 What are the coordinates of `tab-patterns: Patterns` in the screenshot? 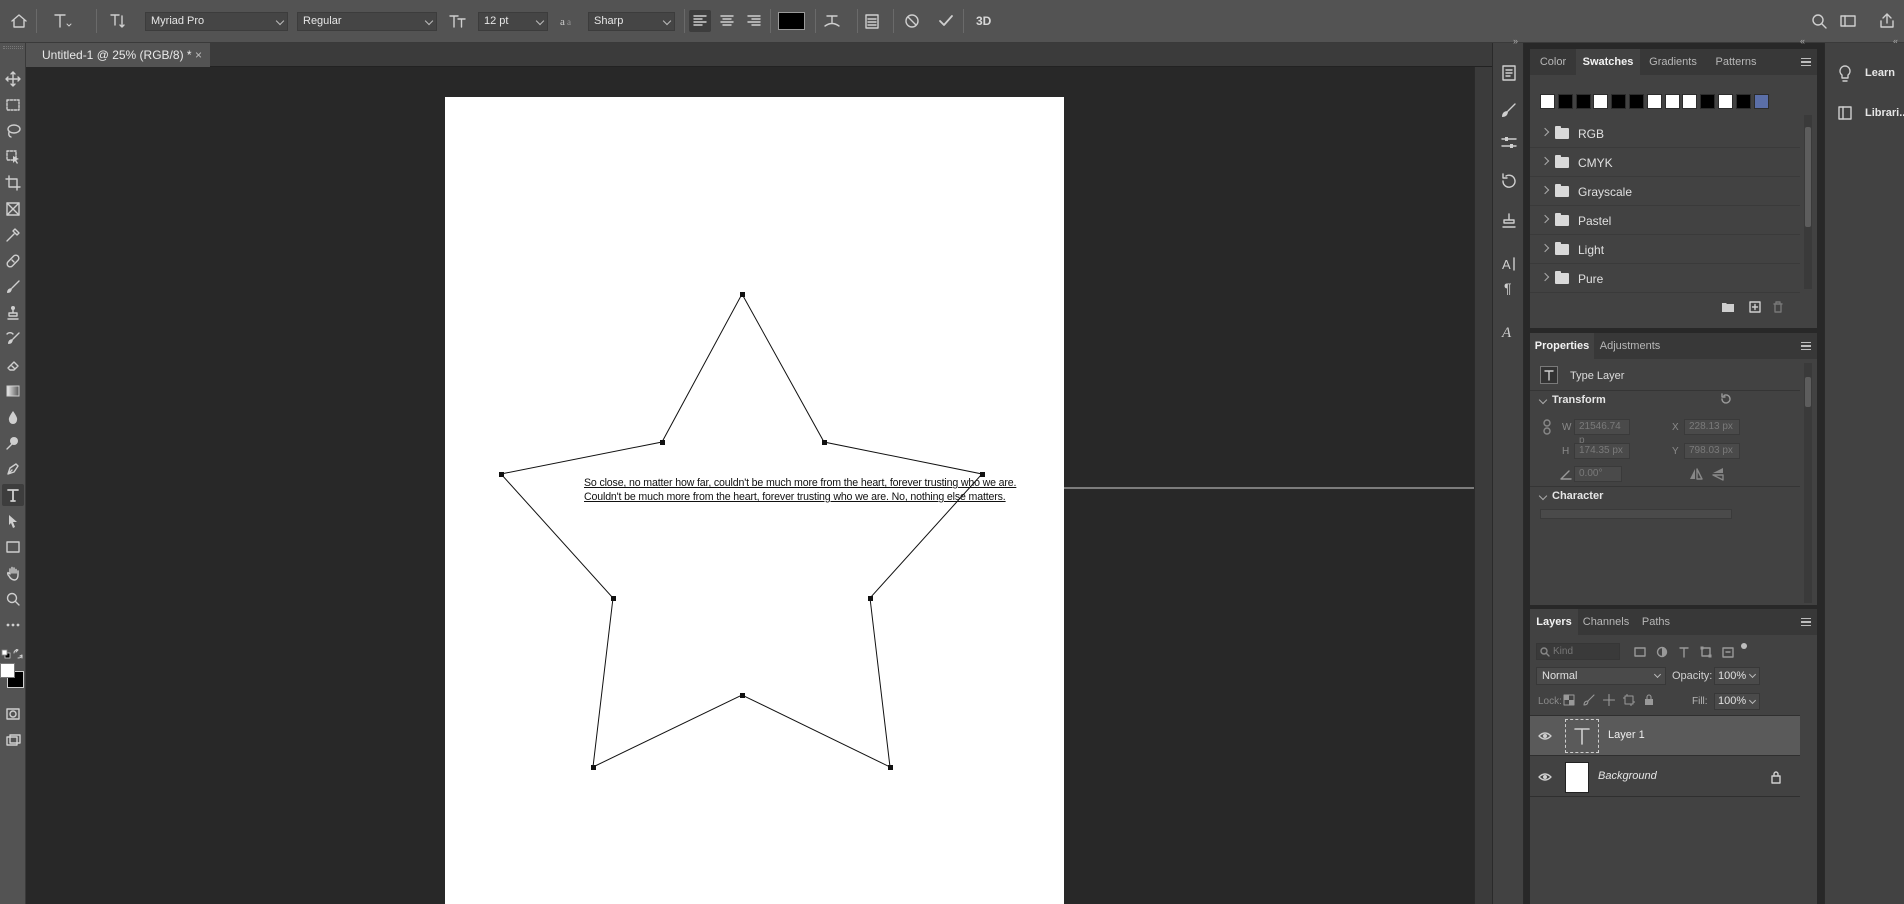 It's located at (1736, 62).